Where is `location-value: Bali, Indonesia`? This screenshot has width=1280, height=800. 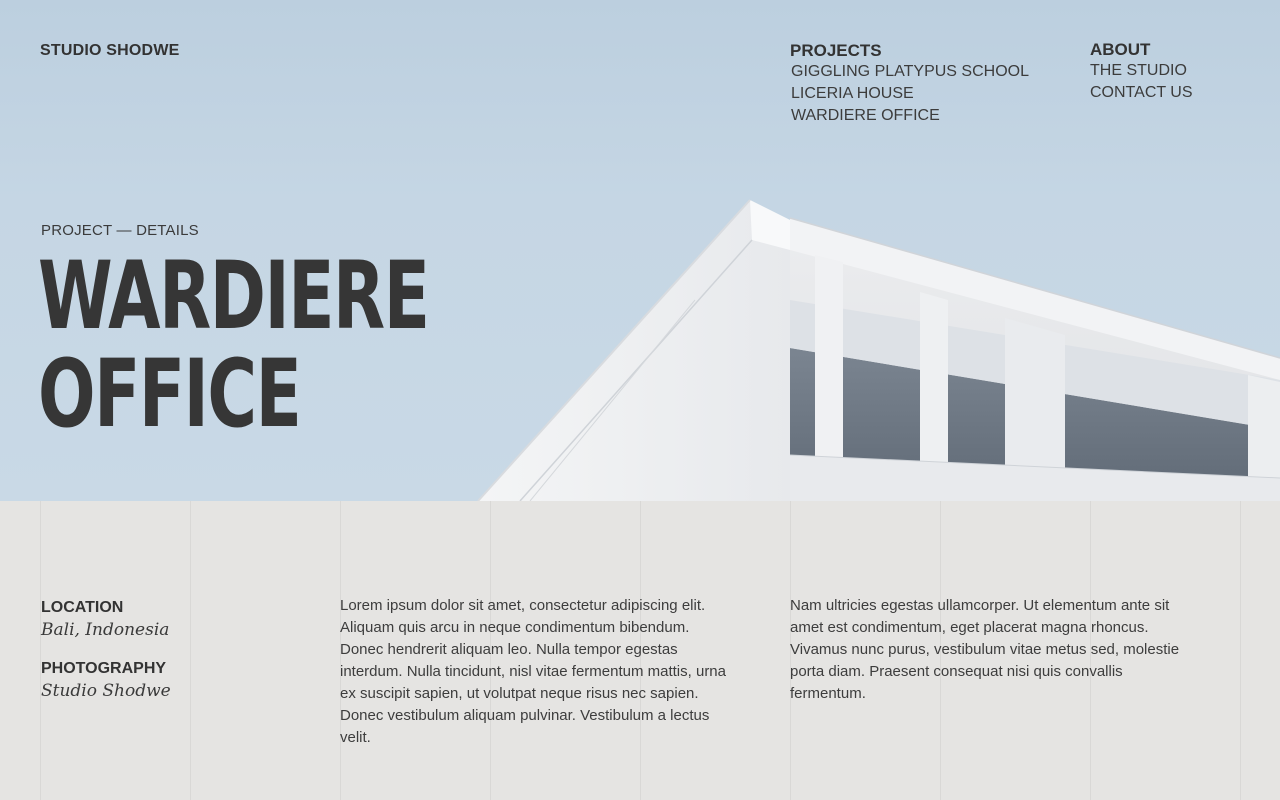
location-value: Bali, Indonesia is located at coordinates (105, 630).